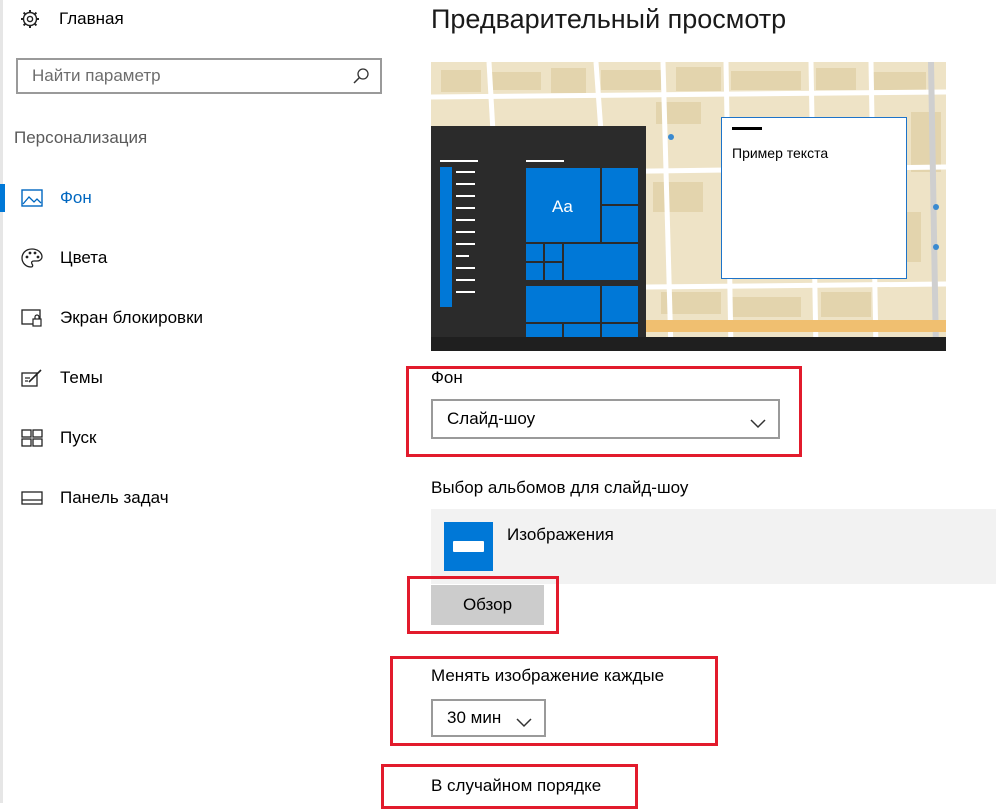  What do you see at coordinates (96, 75) in the screenshot?
I see `search-placeholder: Найти параметр` at bounding box center [96, 75].